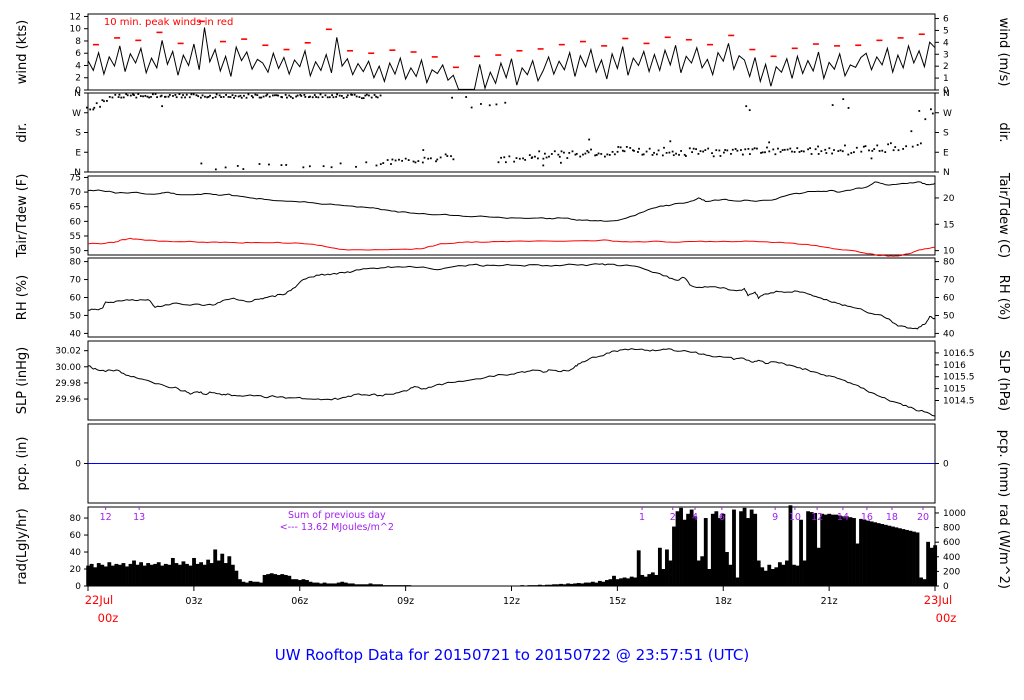 The width and height of the screenshot is (1024, 700). I want to click on mj-milestone-label: 6, so click(722, 517).